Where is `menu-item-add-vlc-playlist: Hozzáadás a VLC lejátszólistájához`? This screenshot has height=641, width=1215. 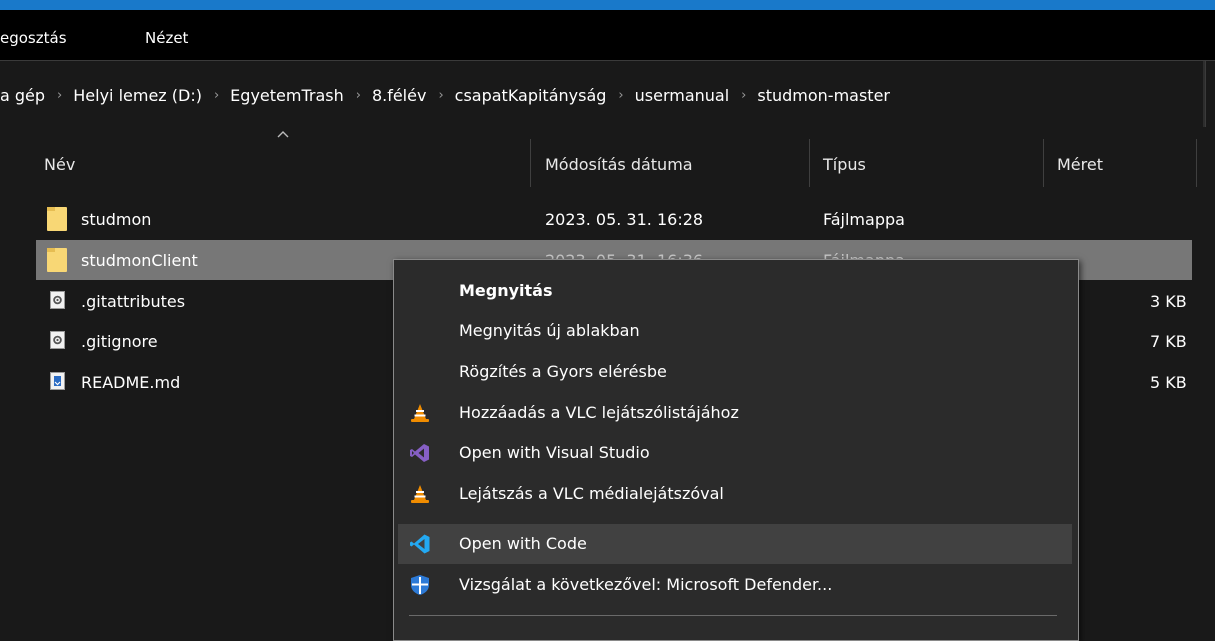 menu-item-add-vlc-playlist: Hozzáadás a VLC lejátszólistájához is located at coordinates (735, 413).